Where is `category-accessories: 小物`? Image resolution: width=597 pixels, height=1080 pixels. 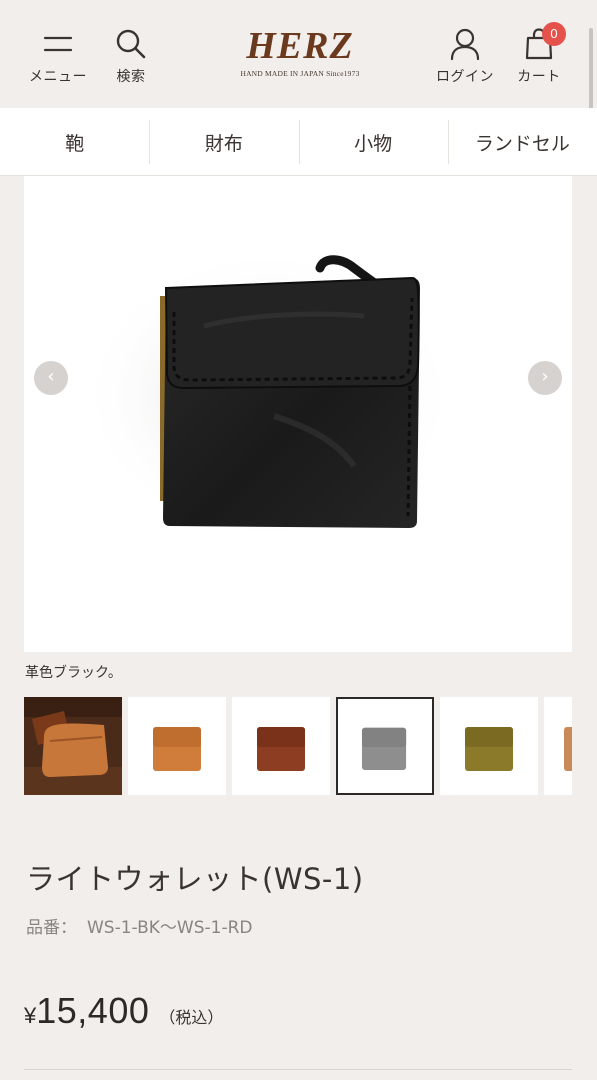
category-accessories: 小物 is located at coordinates (373, 142).